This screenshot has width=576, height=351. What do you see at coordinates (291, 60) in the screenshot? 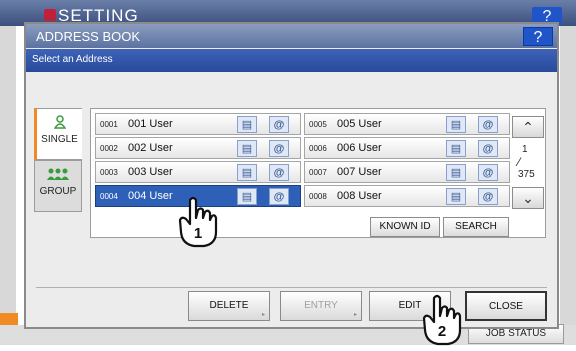
I see `instruction-bar: Select an Address` at bounding box center [291, 60].